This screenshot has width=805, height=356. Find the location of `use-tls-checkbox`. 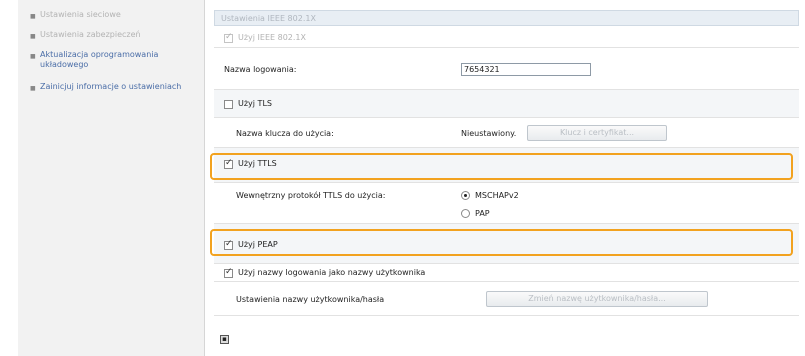

use-tls-checkbox is located at coordinates (228, 104).